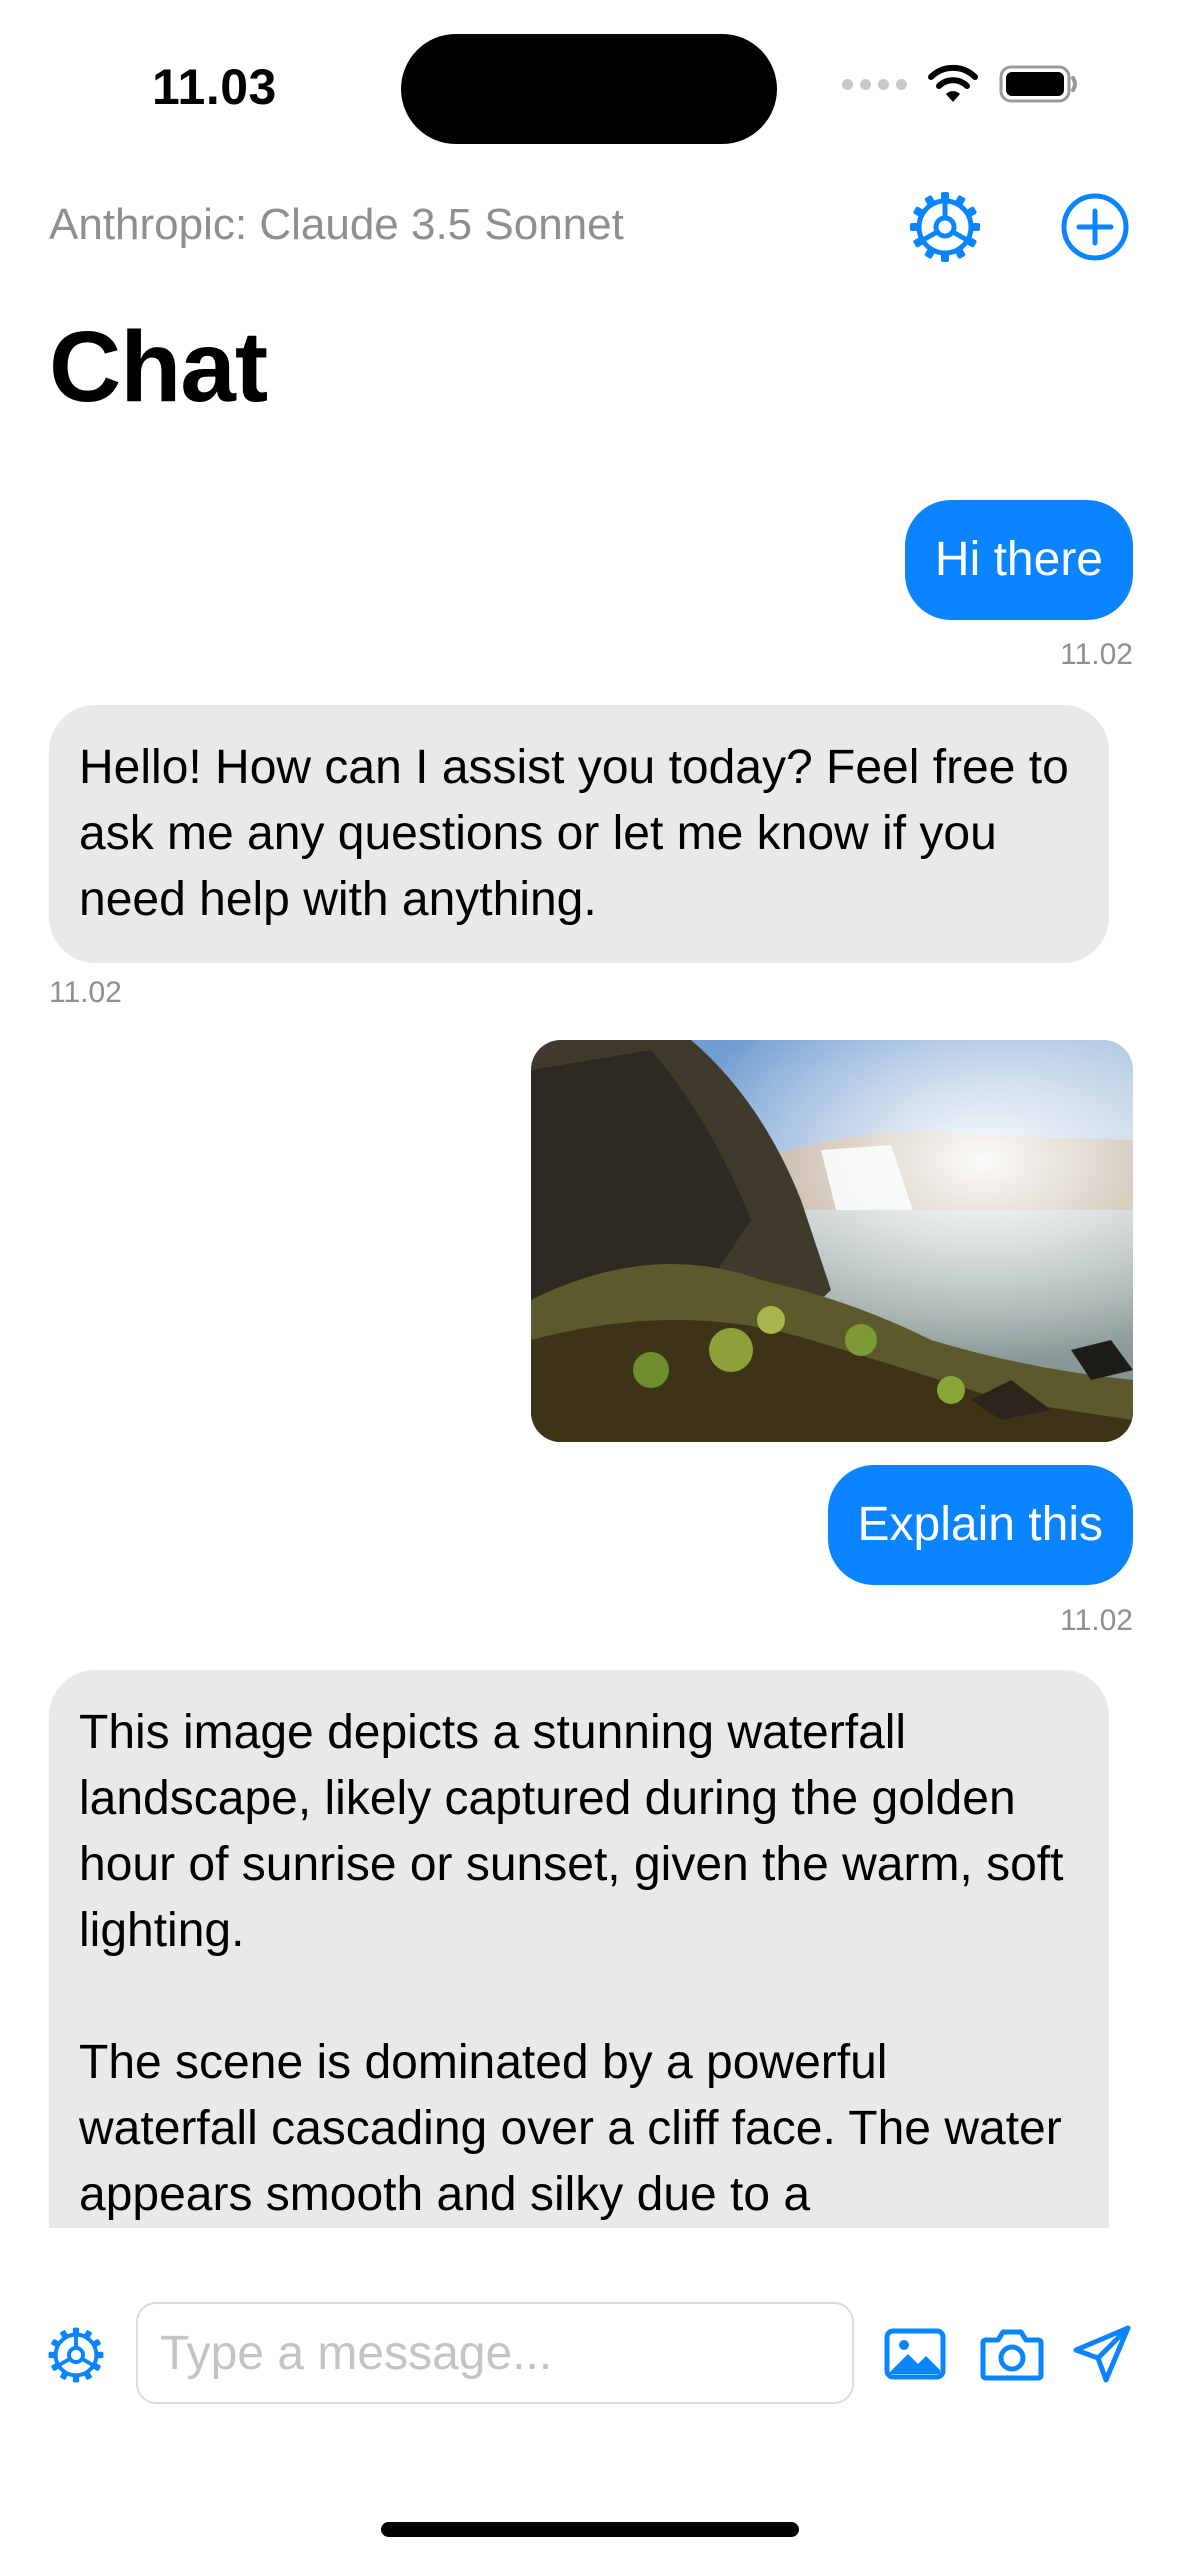  I want to click on waterfall-landscape-photo, so click(832, 1241).